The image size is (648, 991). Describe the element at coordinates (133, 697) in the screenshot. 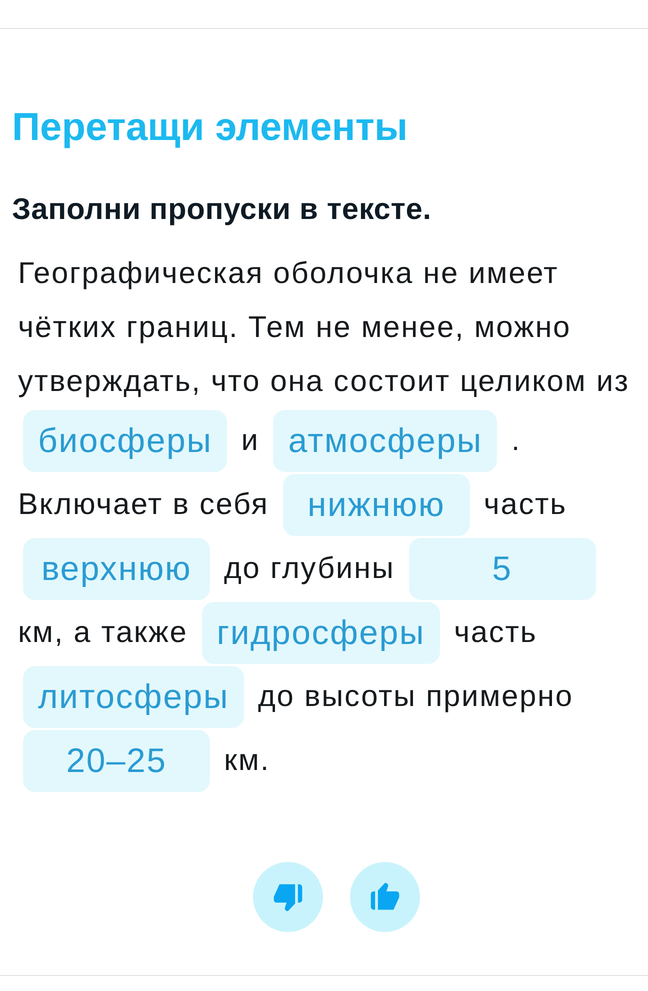

I see `answer-chip: литосферы` at that location.